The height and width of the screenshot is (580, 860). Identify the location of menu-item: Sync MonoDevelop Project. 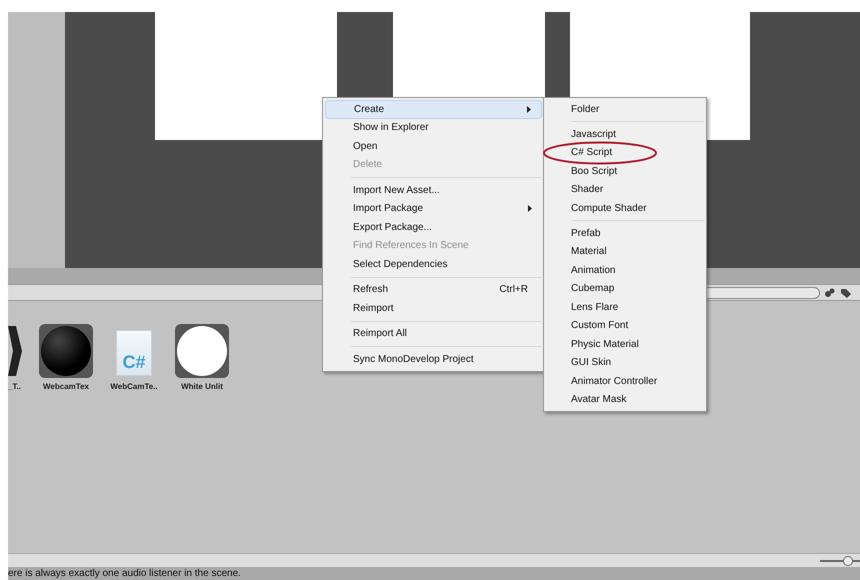
(433, 359).